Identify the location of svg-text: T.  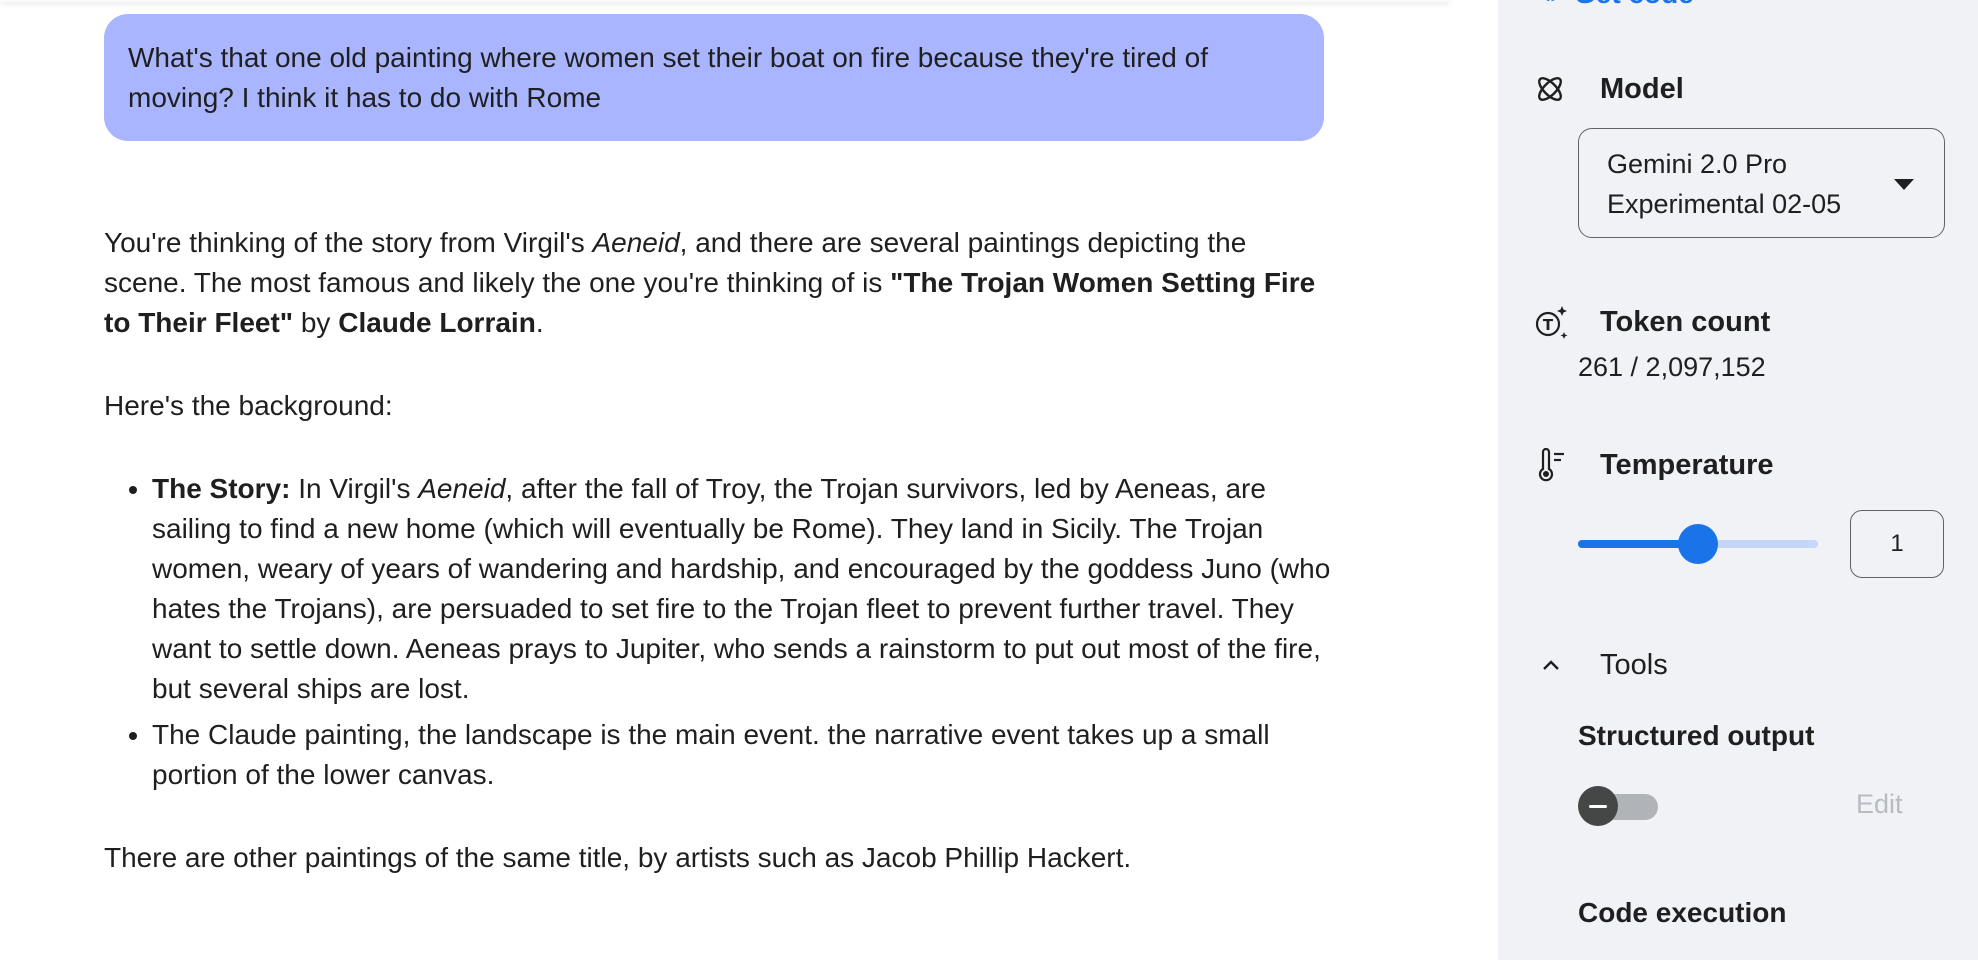
(1548, 325).